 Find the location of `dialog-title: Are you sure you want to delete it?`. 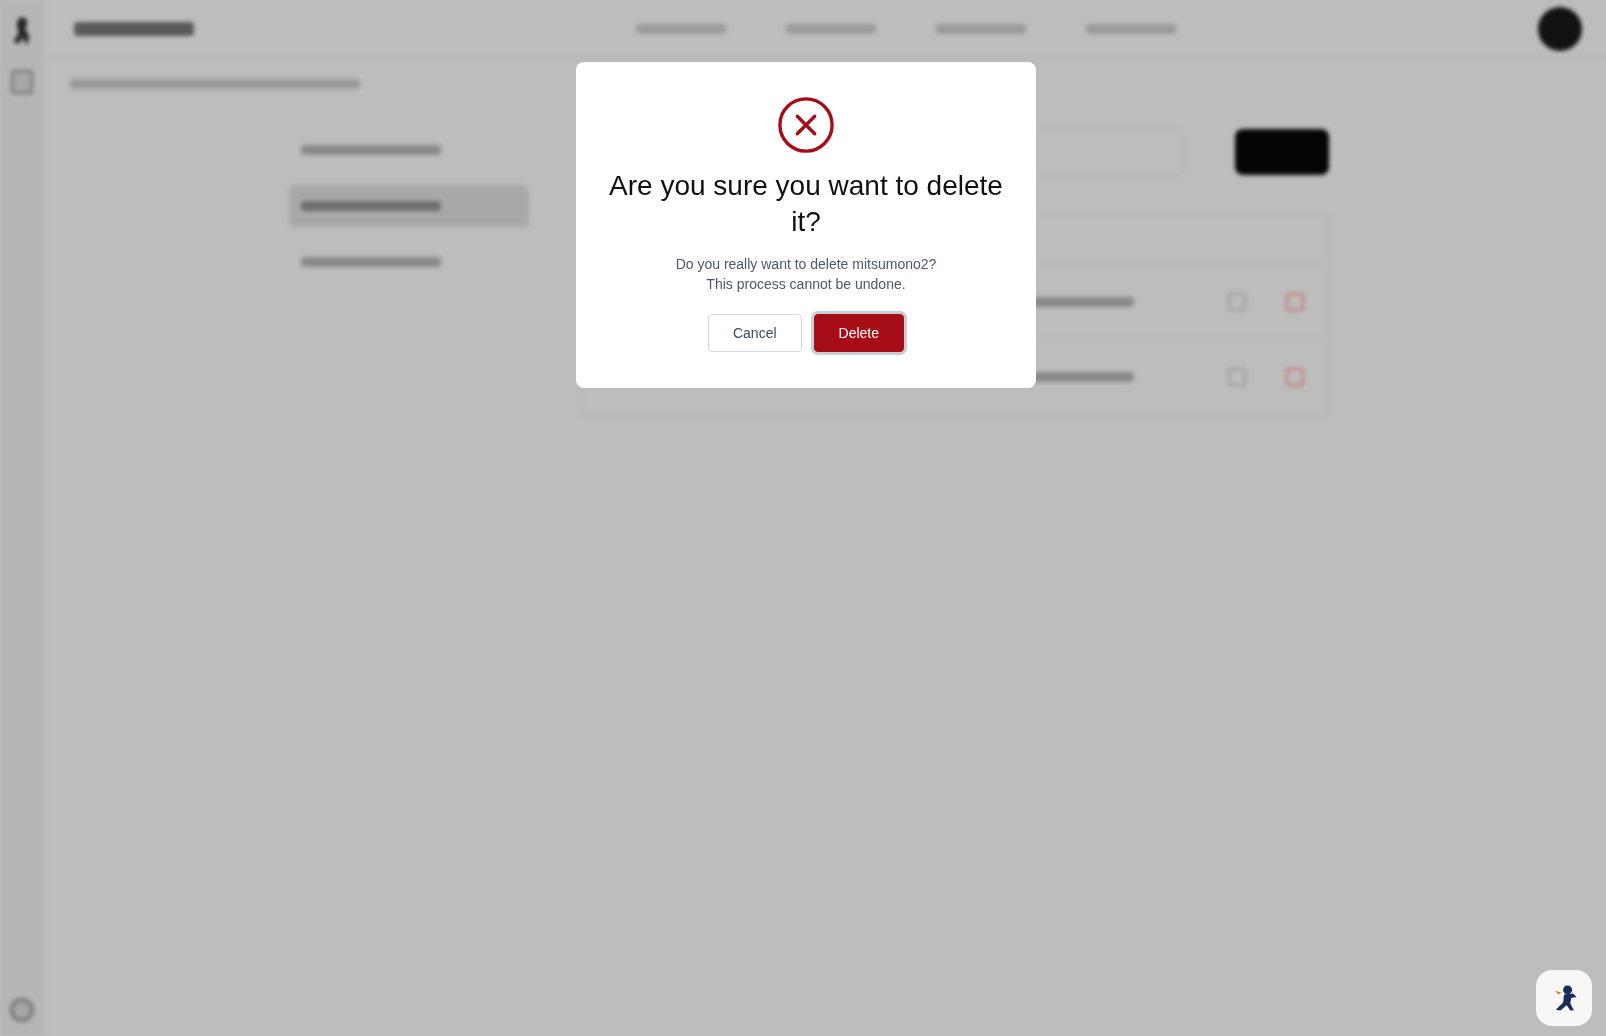

dialog-title: Are you sure you want to delete it? is located at coordinates (806, 204).